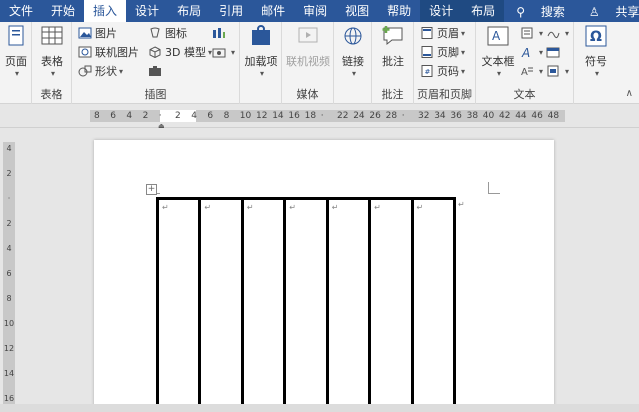 The image size is (639, 412). Describe the element at coordinates (520, 11) in the screenshot. I see `search-icon: ⚲` at that location.